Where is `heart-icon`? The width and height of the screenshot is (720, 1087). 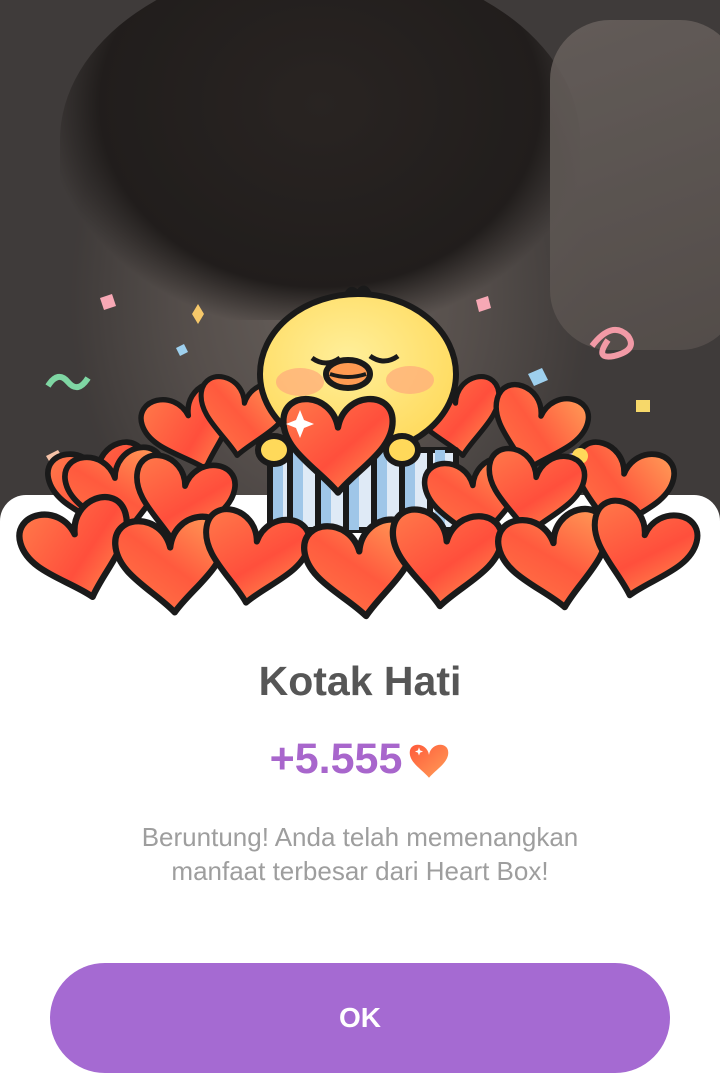
heart-icon is located at coordinates (429, 761).